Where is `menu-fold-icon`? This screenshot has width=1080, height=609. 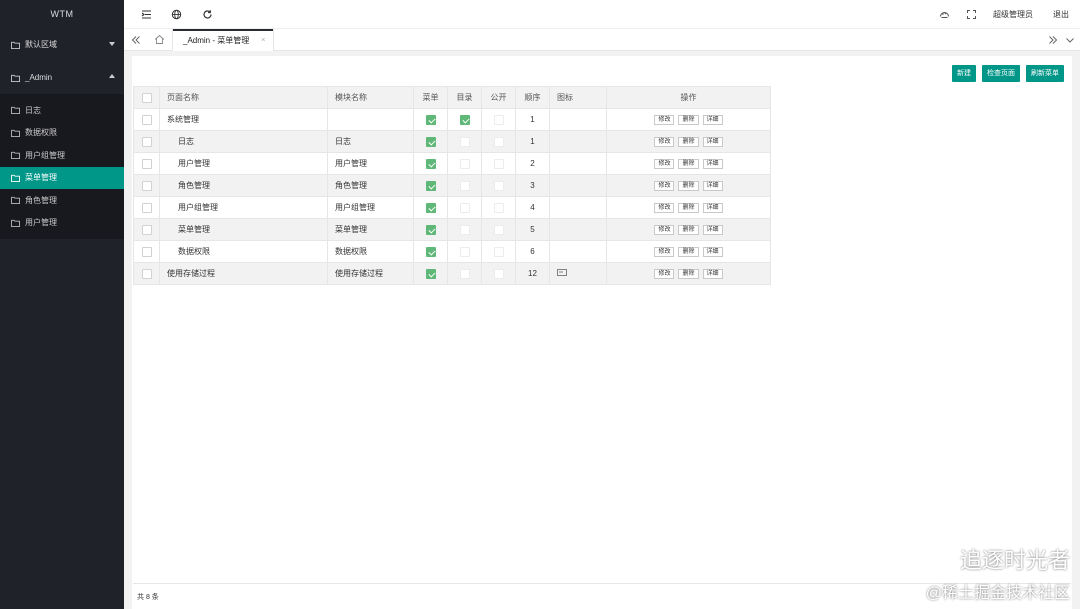 menu-fold-icon is located at coordinates (146, 14).